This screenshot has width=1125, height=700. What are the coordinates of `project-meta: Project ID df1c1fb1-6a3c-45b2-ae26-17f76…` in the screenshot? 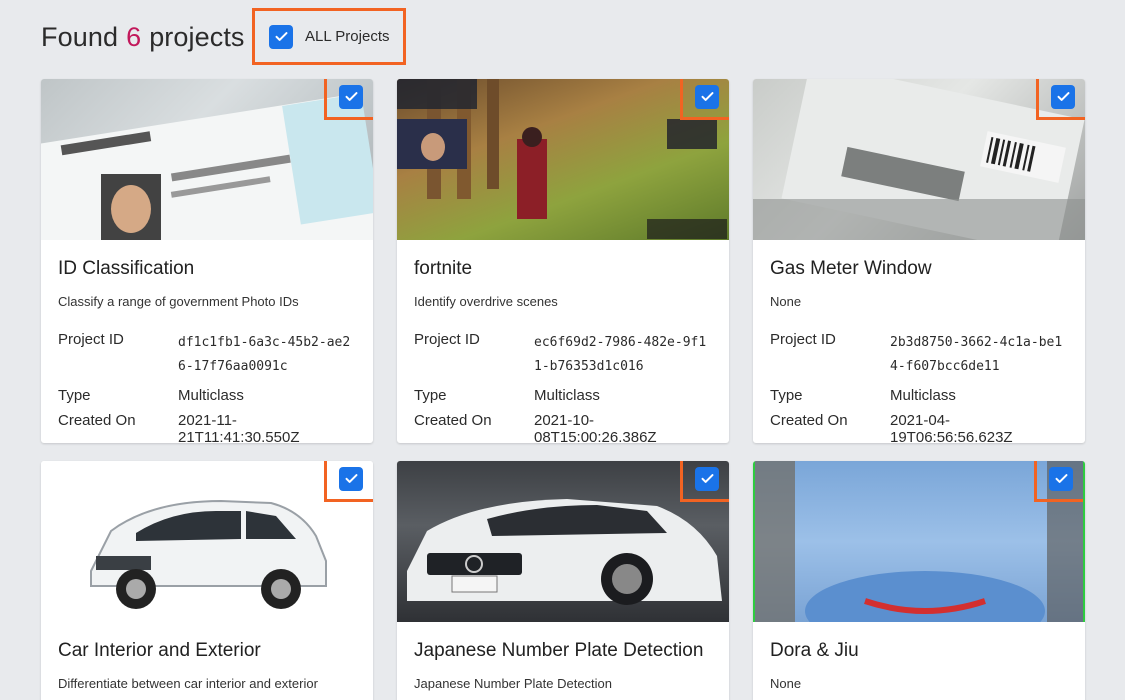 It's located at (207, 387).